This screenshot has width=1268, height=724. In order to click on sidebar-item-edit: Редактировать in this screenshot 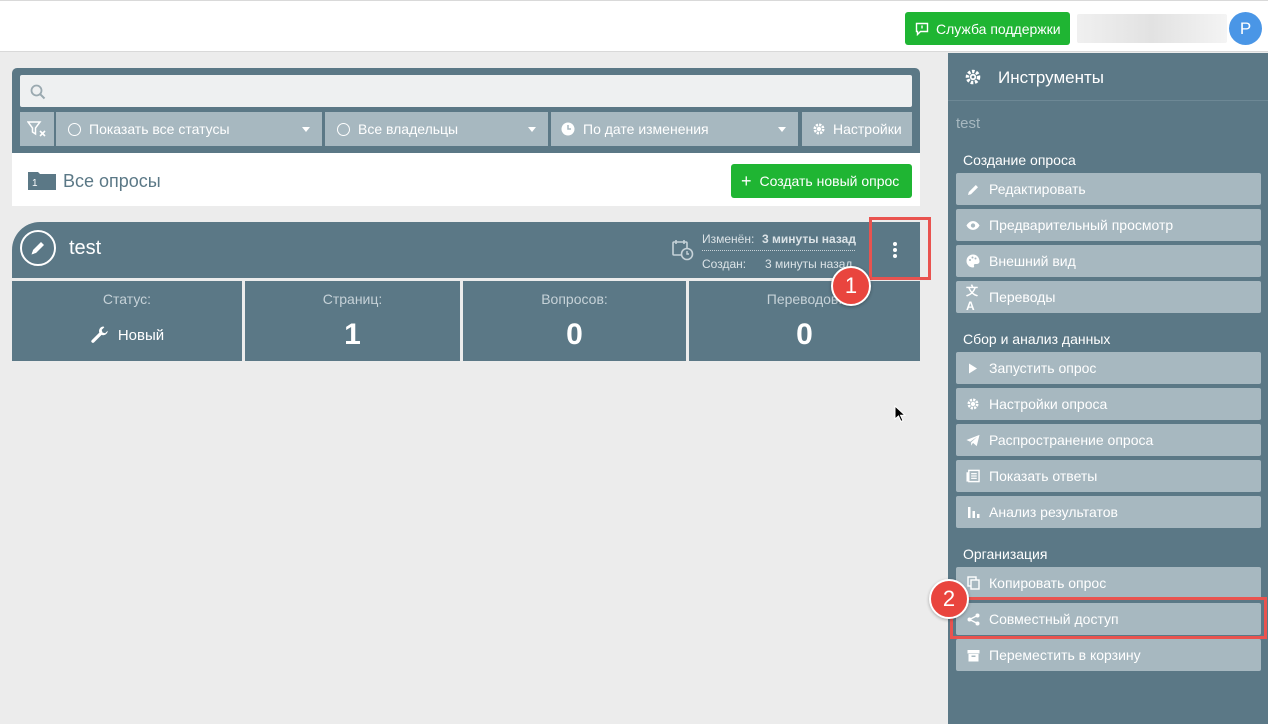, I will do `click(1108, 189)`.